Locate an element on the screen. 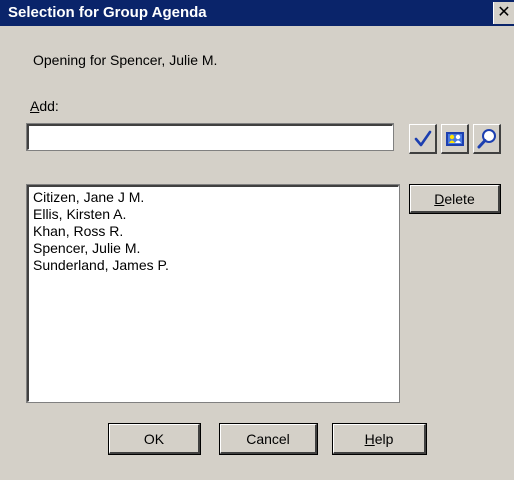 This screenshot has width=514, height=480. confirm-add-button is located at coordinates (423, 139).